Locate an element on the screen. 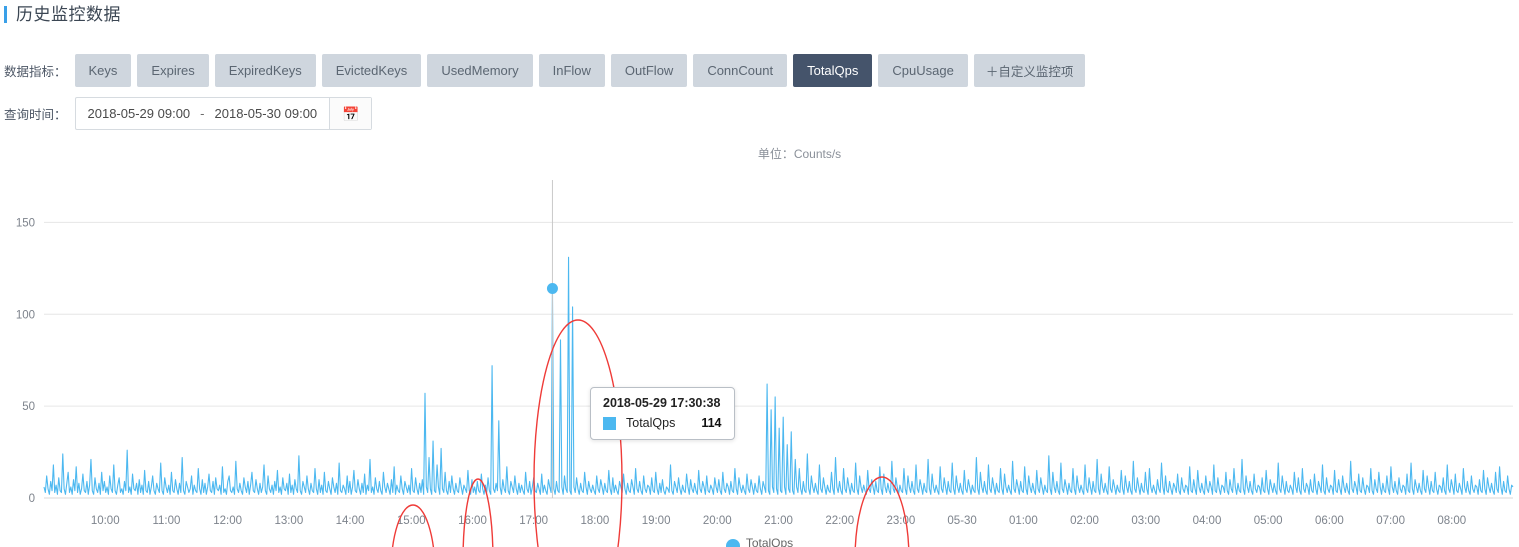  title-accent-bar is located at coordinates (5, 14).